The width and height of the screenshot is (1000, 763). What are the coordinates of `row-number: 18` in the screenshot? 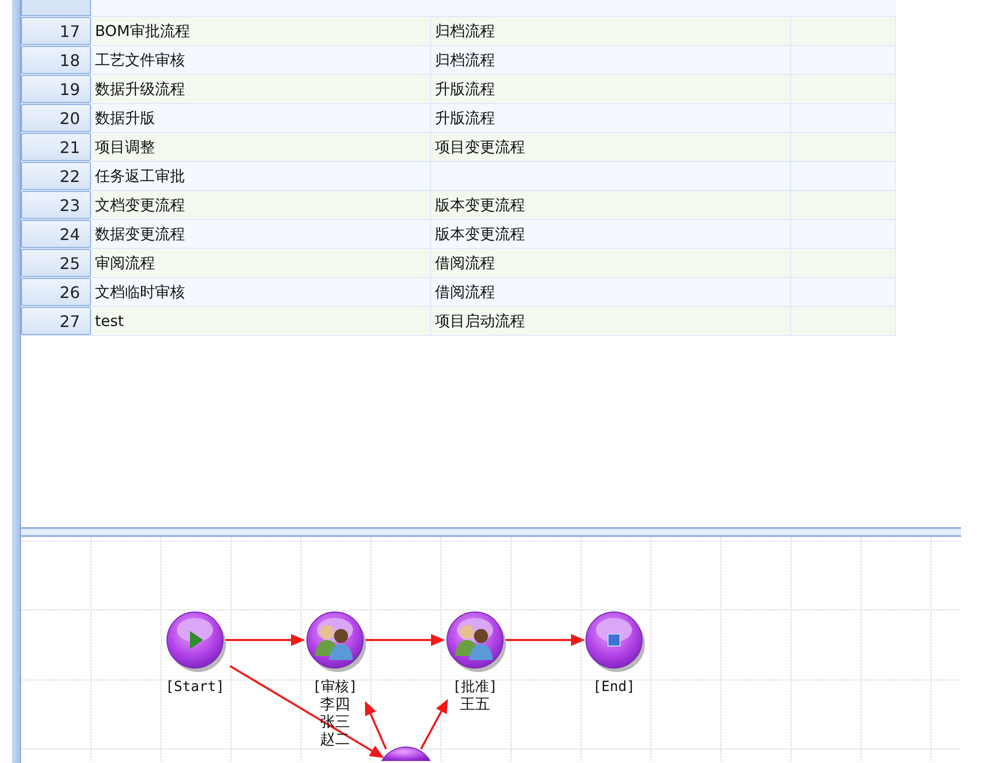 It's located at (56, 60).